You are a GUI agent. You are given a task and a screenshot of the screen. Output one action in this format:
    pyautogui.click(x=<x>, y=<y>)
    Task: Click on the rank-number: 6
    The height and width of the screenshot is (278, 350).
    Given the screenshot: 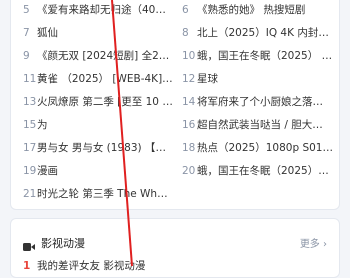 What is the action you would take?
    pyautogui.click(x=185, y=10)
    